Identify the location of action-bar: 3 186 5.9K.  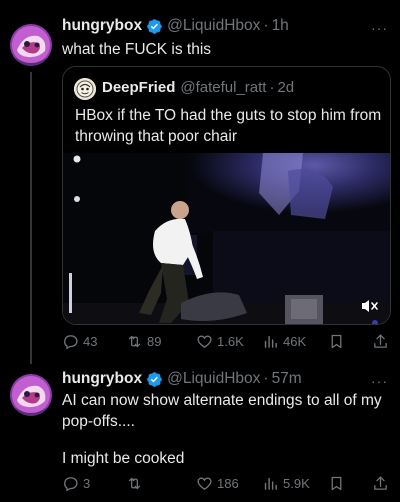
(227, 485).